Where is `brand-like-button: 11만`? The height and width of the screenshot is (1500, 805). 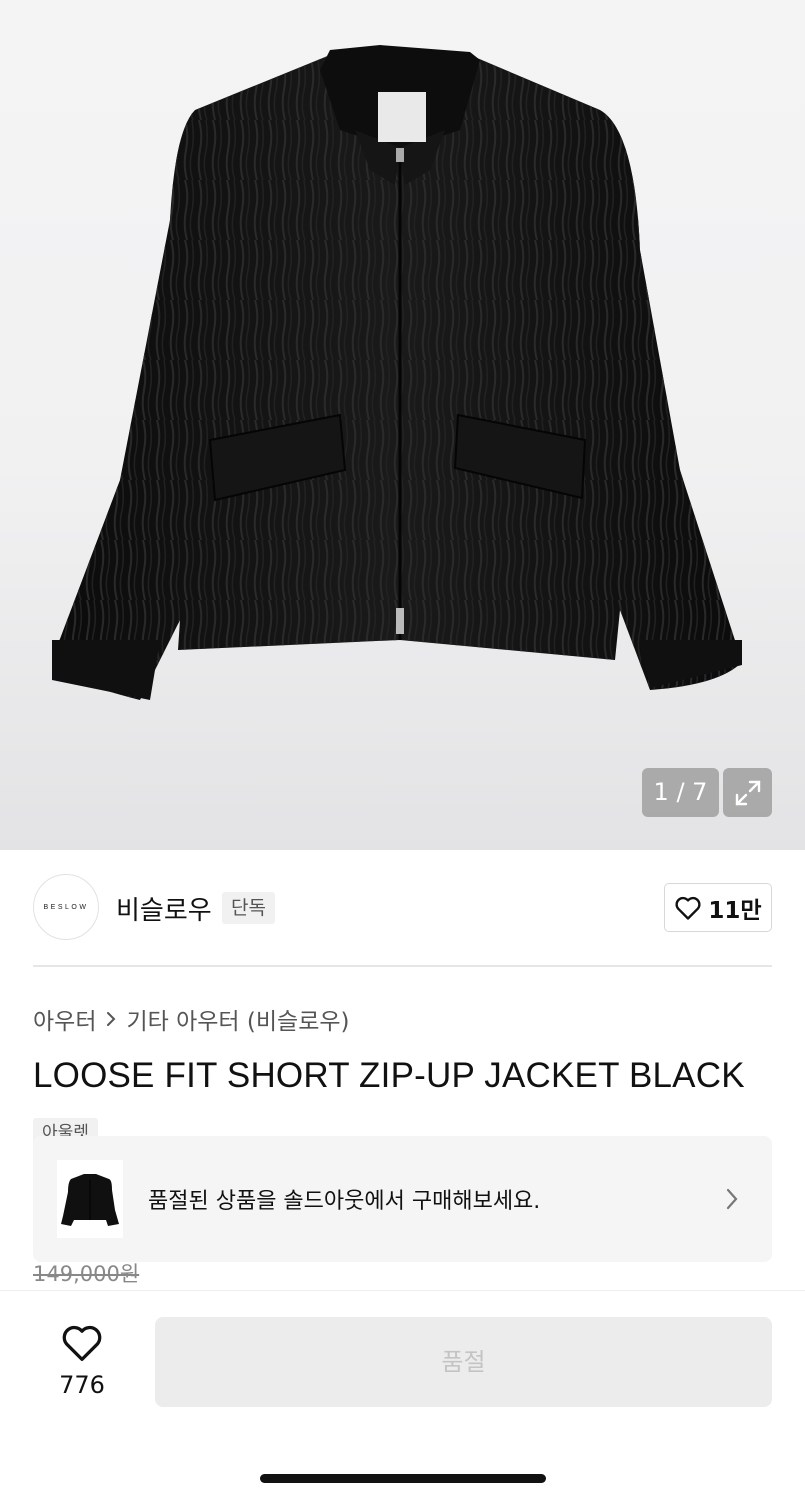
brand-like-button: 11만 is located at coordinates (718, 907).